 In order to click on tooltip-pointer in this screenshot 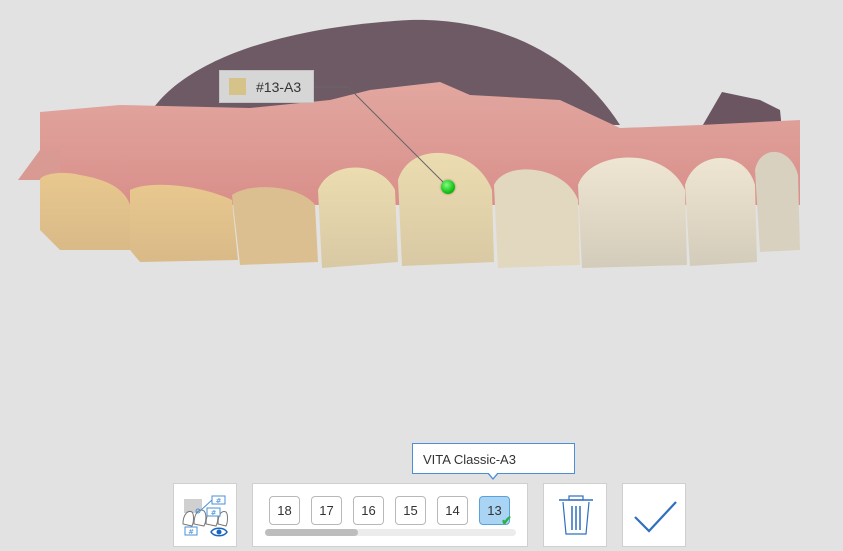, I will do `click(493, 476)`.